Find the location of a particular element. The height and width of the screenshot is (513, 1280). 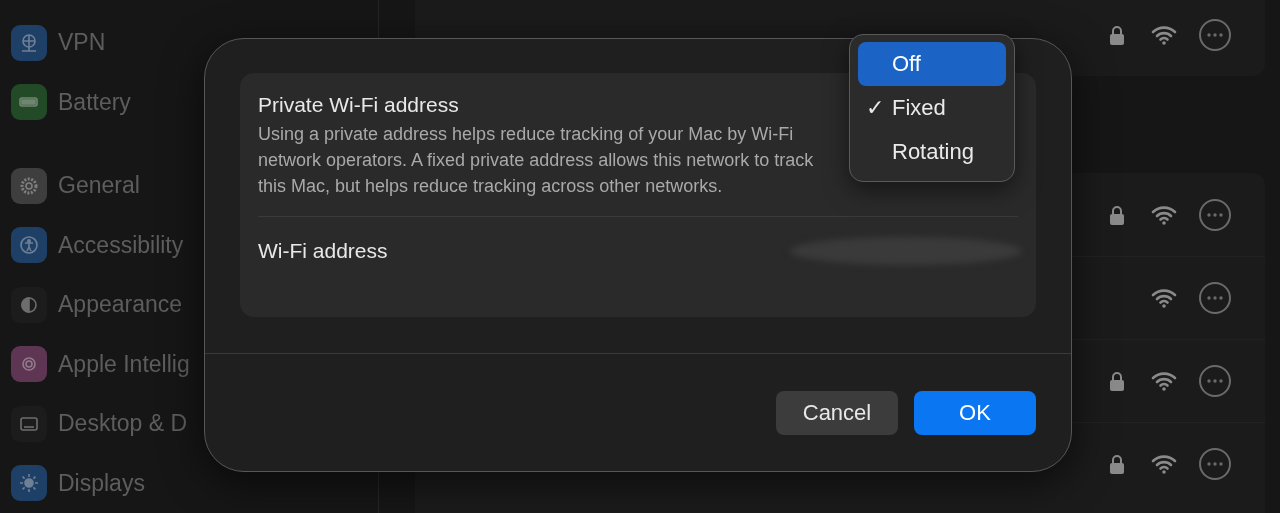

menu-item: Rotating is located at coordinates (932, 152).